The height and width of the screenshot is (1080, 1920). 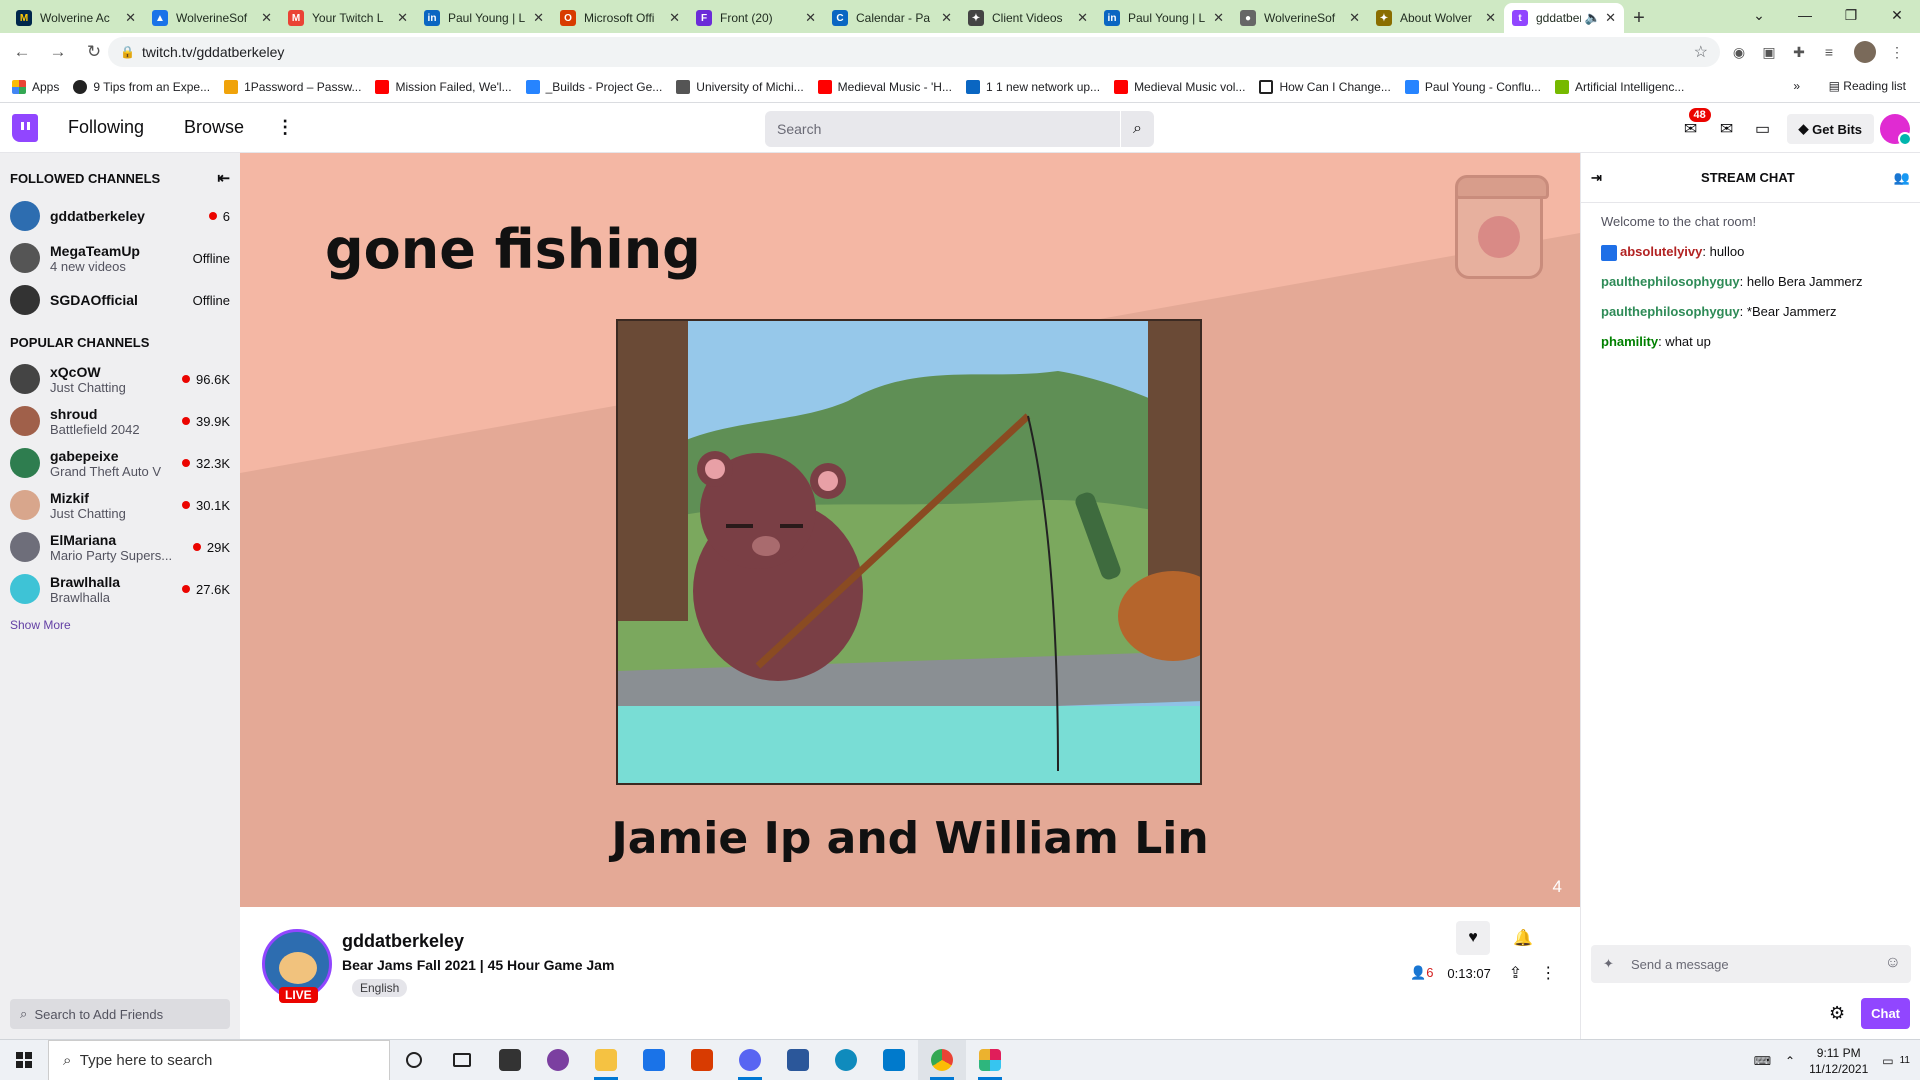 What do you see at coordinates (1902, 178) in the screenshot?
I see `community-icon: 👥` at bounding box center [1902, 178].